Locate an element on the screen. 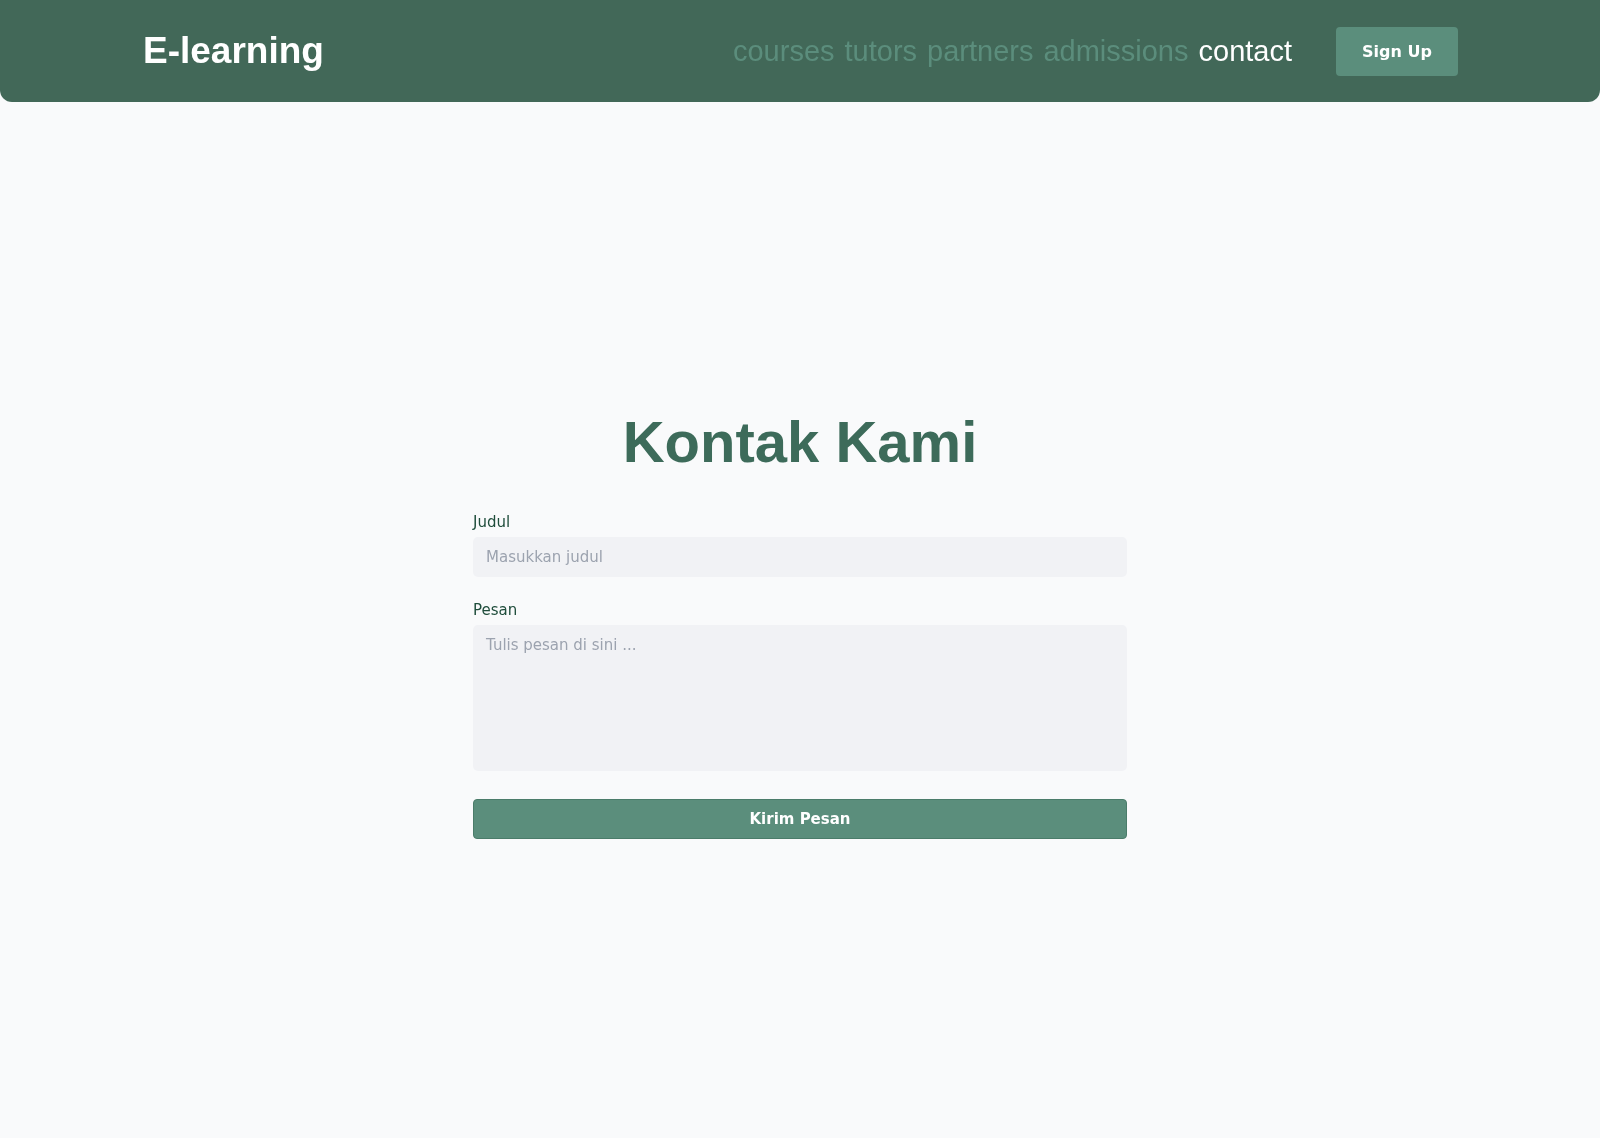  logo-text: E-learning is located at coordinates (233, 51).